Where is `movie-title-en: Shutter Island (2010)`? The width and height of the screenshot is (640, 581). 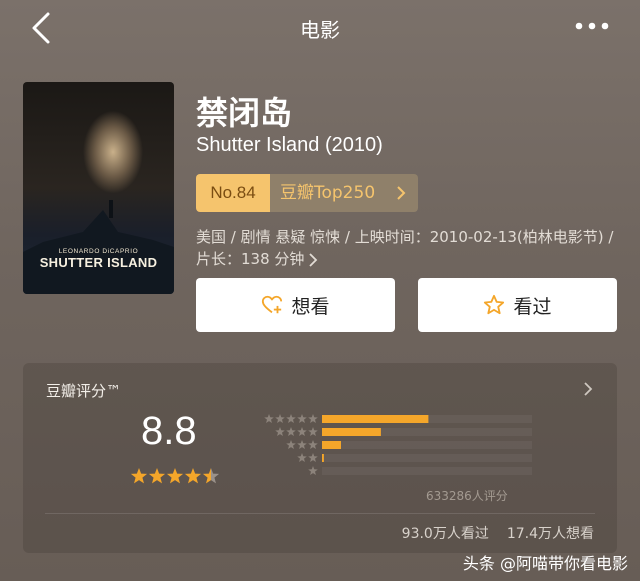 movie-title-en: Shutter Island (2010) is located at coordinates (289, 145).